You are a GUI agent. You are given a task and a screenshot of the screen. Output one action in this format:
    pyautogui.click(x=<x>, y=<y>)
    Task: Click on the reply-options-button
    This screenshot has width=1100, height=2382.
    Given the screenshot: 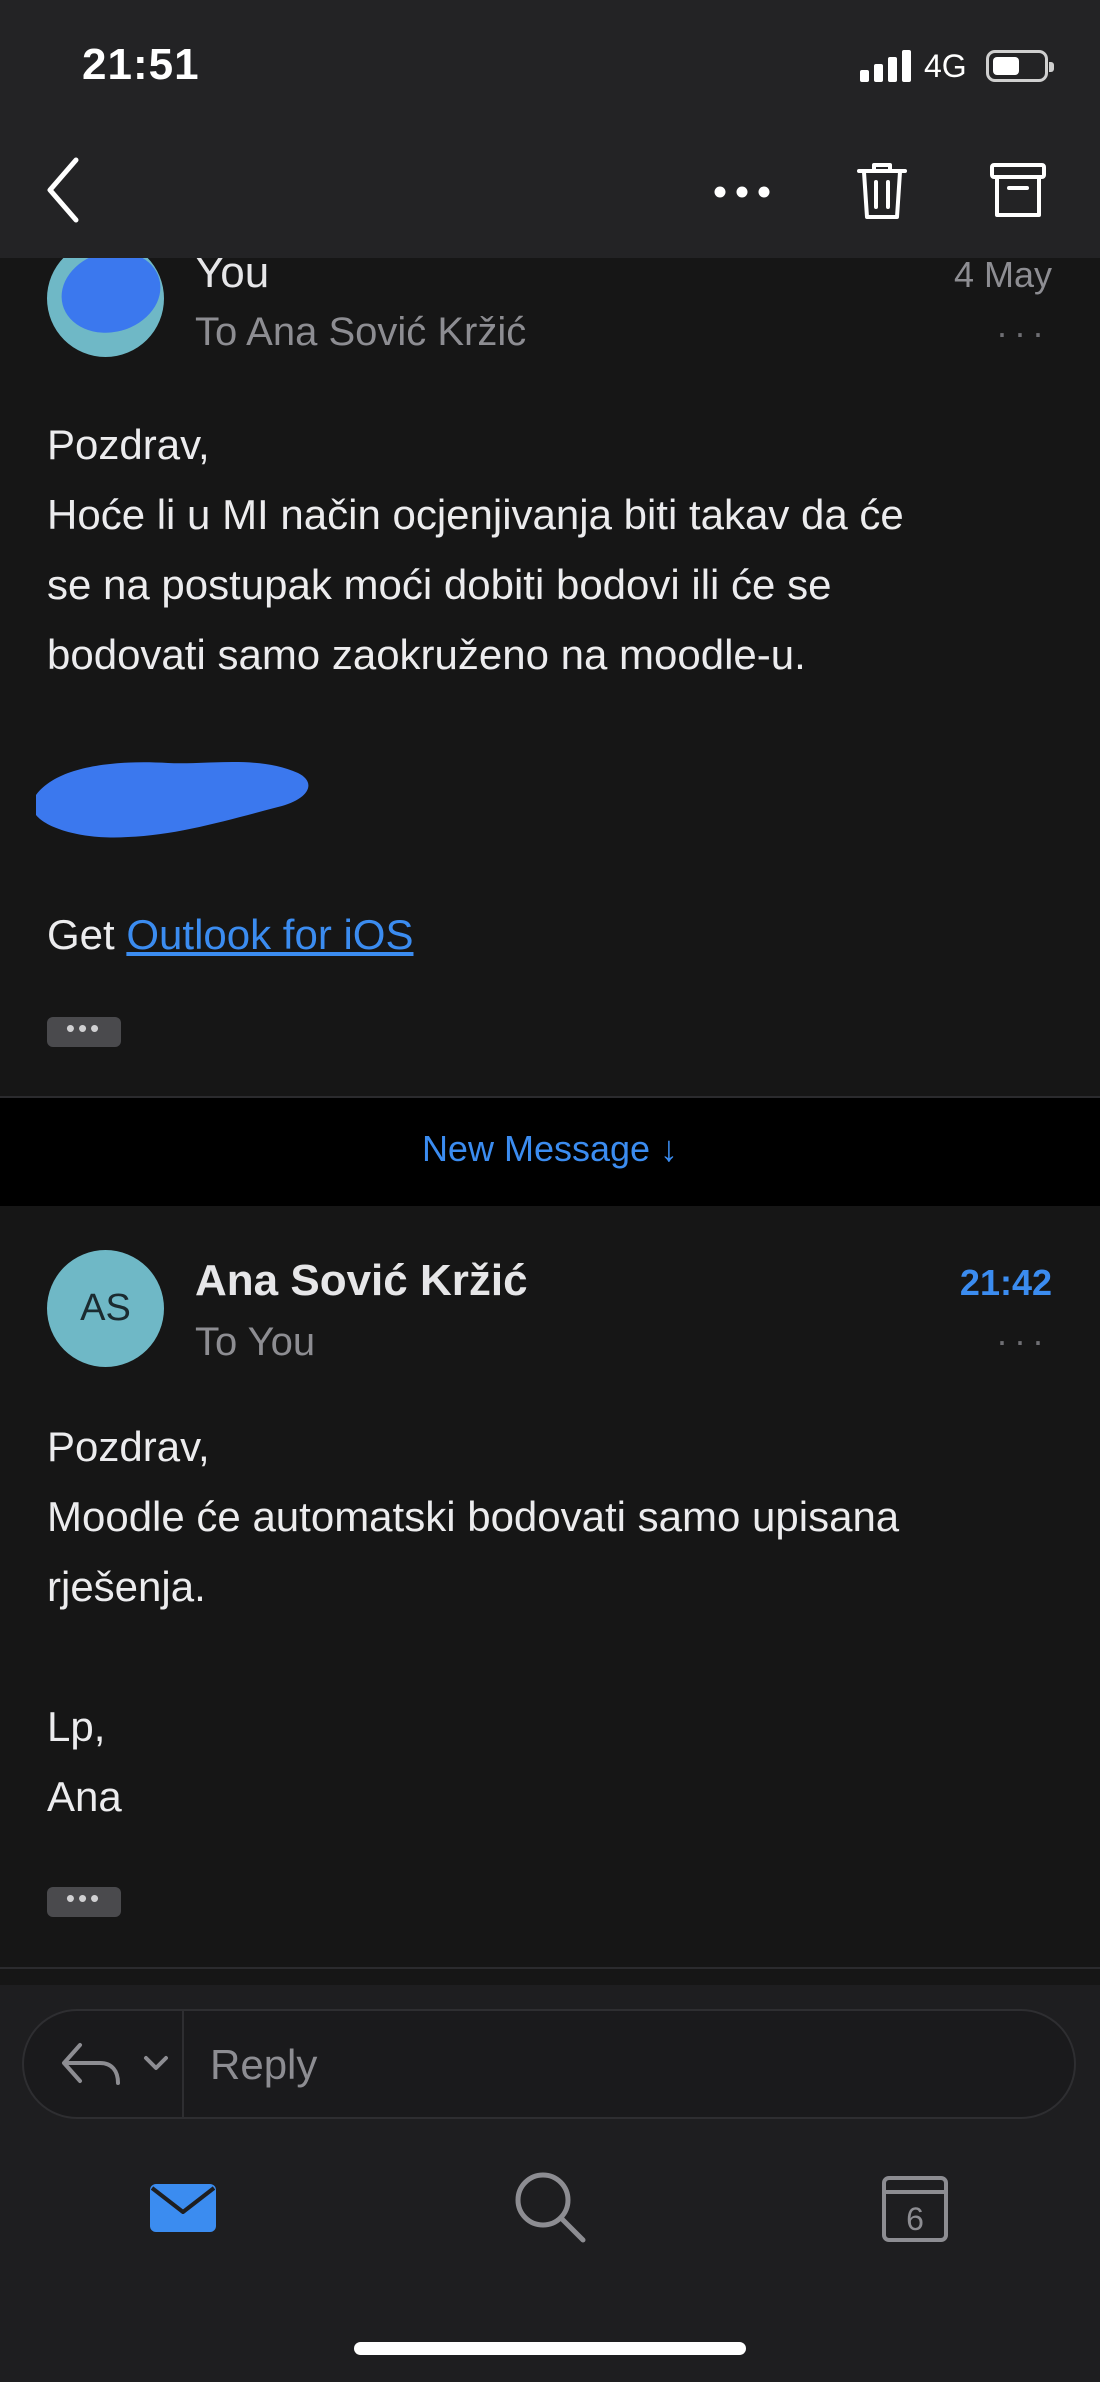 What is the action you would take?
    pyautogui.click(x=119, y=2066)
    